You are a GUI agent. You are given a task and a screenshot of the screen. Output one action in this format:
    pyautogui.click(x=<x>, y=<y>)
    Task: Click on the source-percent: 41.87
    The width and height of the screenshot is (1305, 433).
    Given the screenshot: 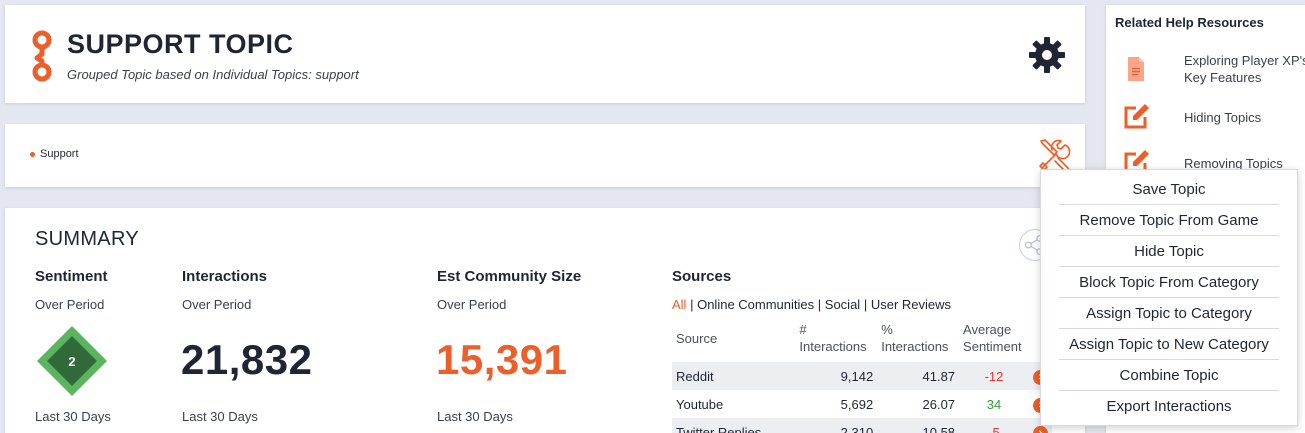 What is the action you would take?
    pyautogui.click(x=918, y=376)
    